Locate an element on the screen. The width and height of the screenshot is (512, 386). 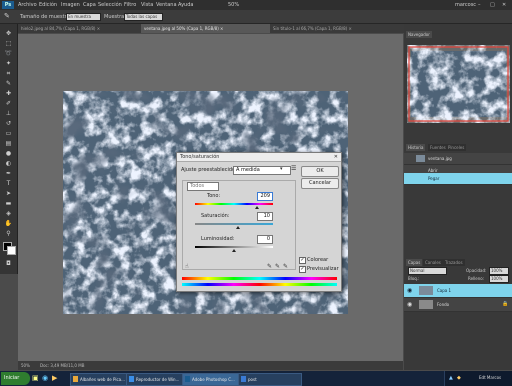
hand-tool-icon: ✋ is located at coordinates (8, 223).